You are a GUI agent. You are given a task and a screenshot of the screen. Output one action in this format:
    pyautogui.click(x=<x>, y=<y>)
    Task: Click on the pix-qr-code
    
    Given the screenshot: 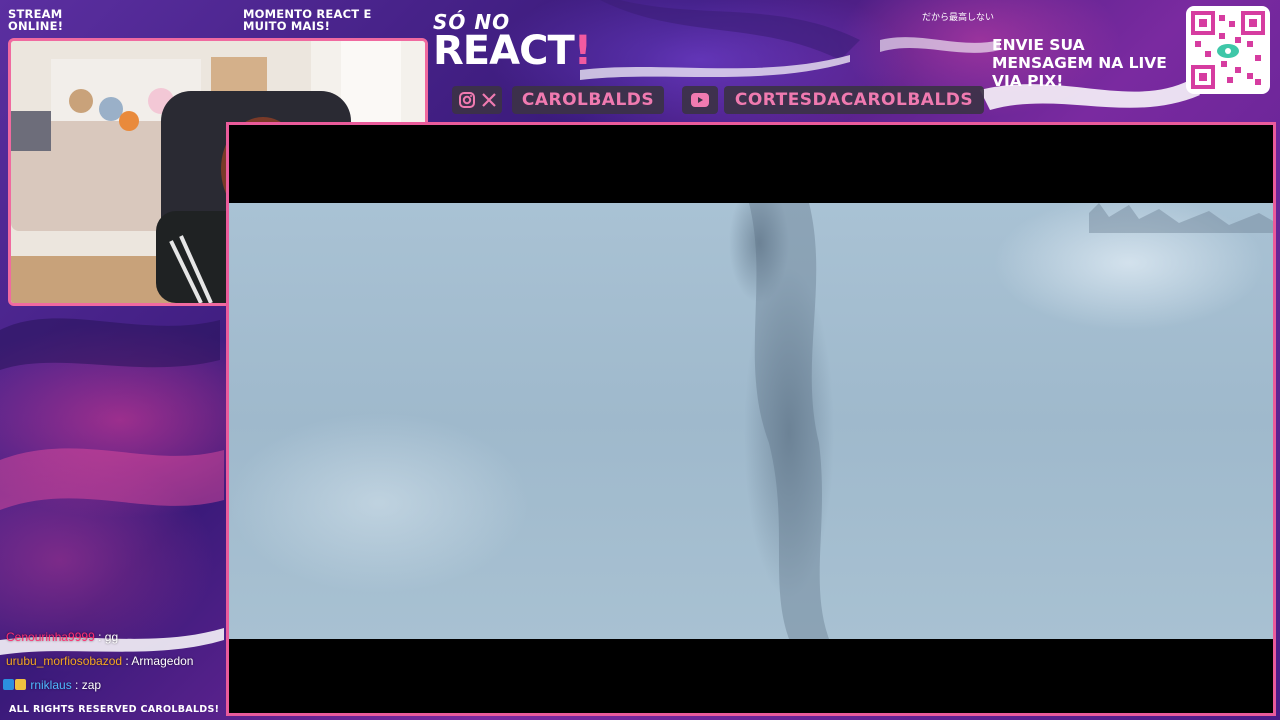 What is the action you would take?
    pyautogui.click(x=1228, y=50)
    